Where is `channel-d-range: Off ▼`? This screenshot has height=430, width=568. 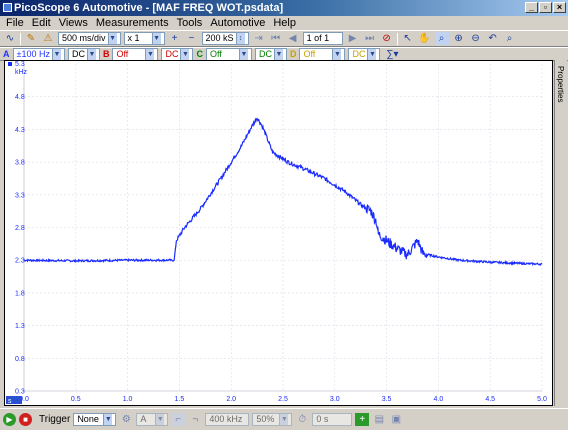 channel-d-range: Off ▼ is located at coordinates (322, 54).